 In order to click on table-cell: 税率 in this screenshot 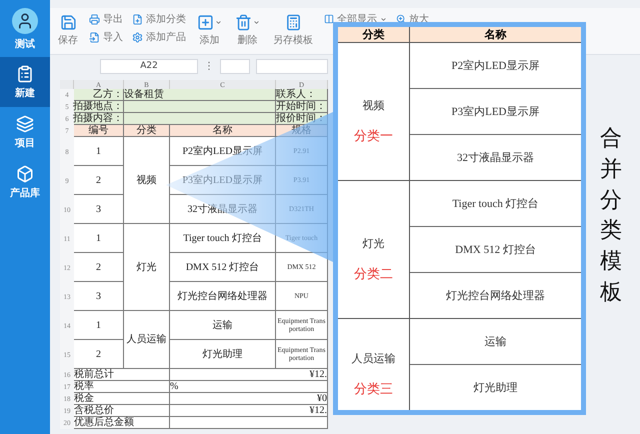, I will do `click(122, 387)`.